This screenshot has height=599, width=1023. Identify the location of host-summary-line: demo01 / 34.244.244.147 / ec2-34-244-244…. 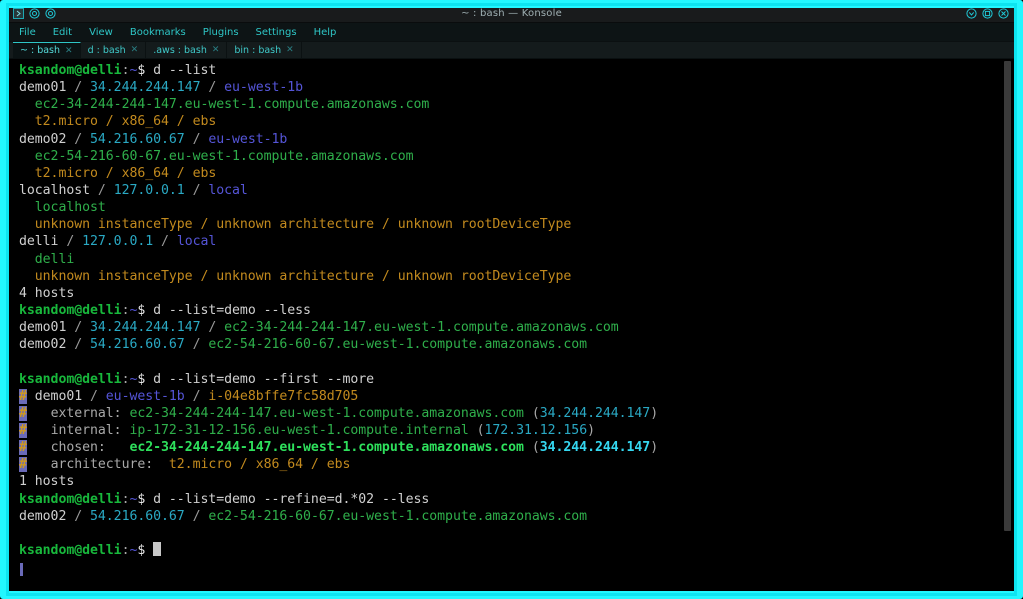
(509, 327).